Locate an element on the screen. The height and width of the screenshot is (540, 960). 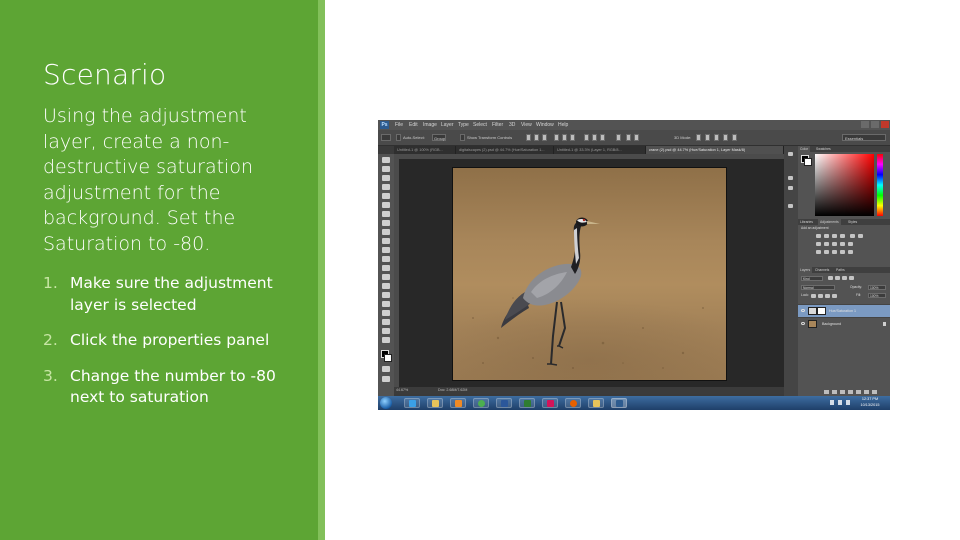
lock-all-icon is located at coordinates (834, 296).